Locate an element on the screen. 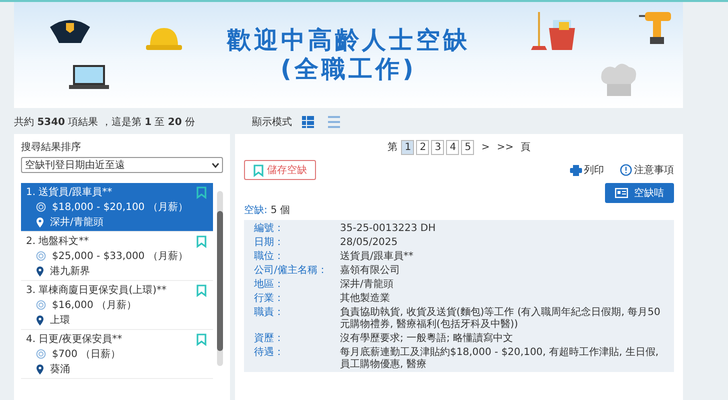  page-prefix: 第 is located at coordinates (392, 147).